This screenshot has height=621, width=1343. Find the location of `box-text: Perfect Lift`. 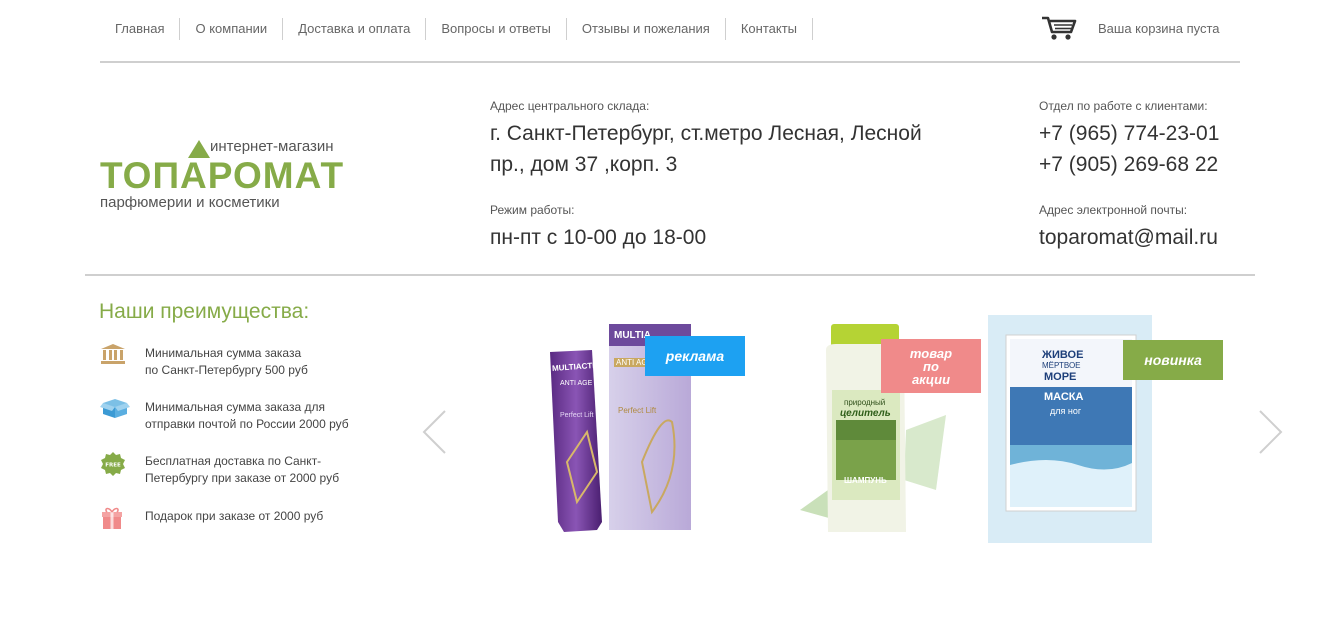

box-text: Perfect Lift is located at coordinates (637, 410).